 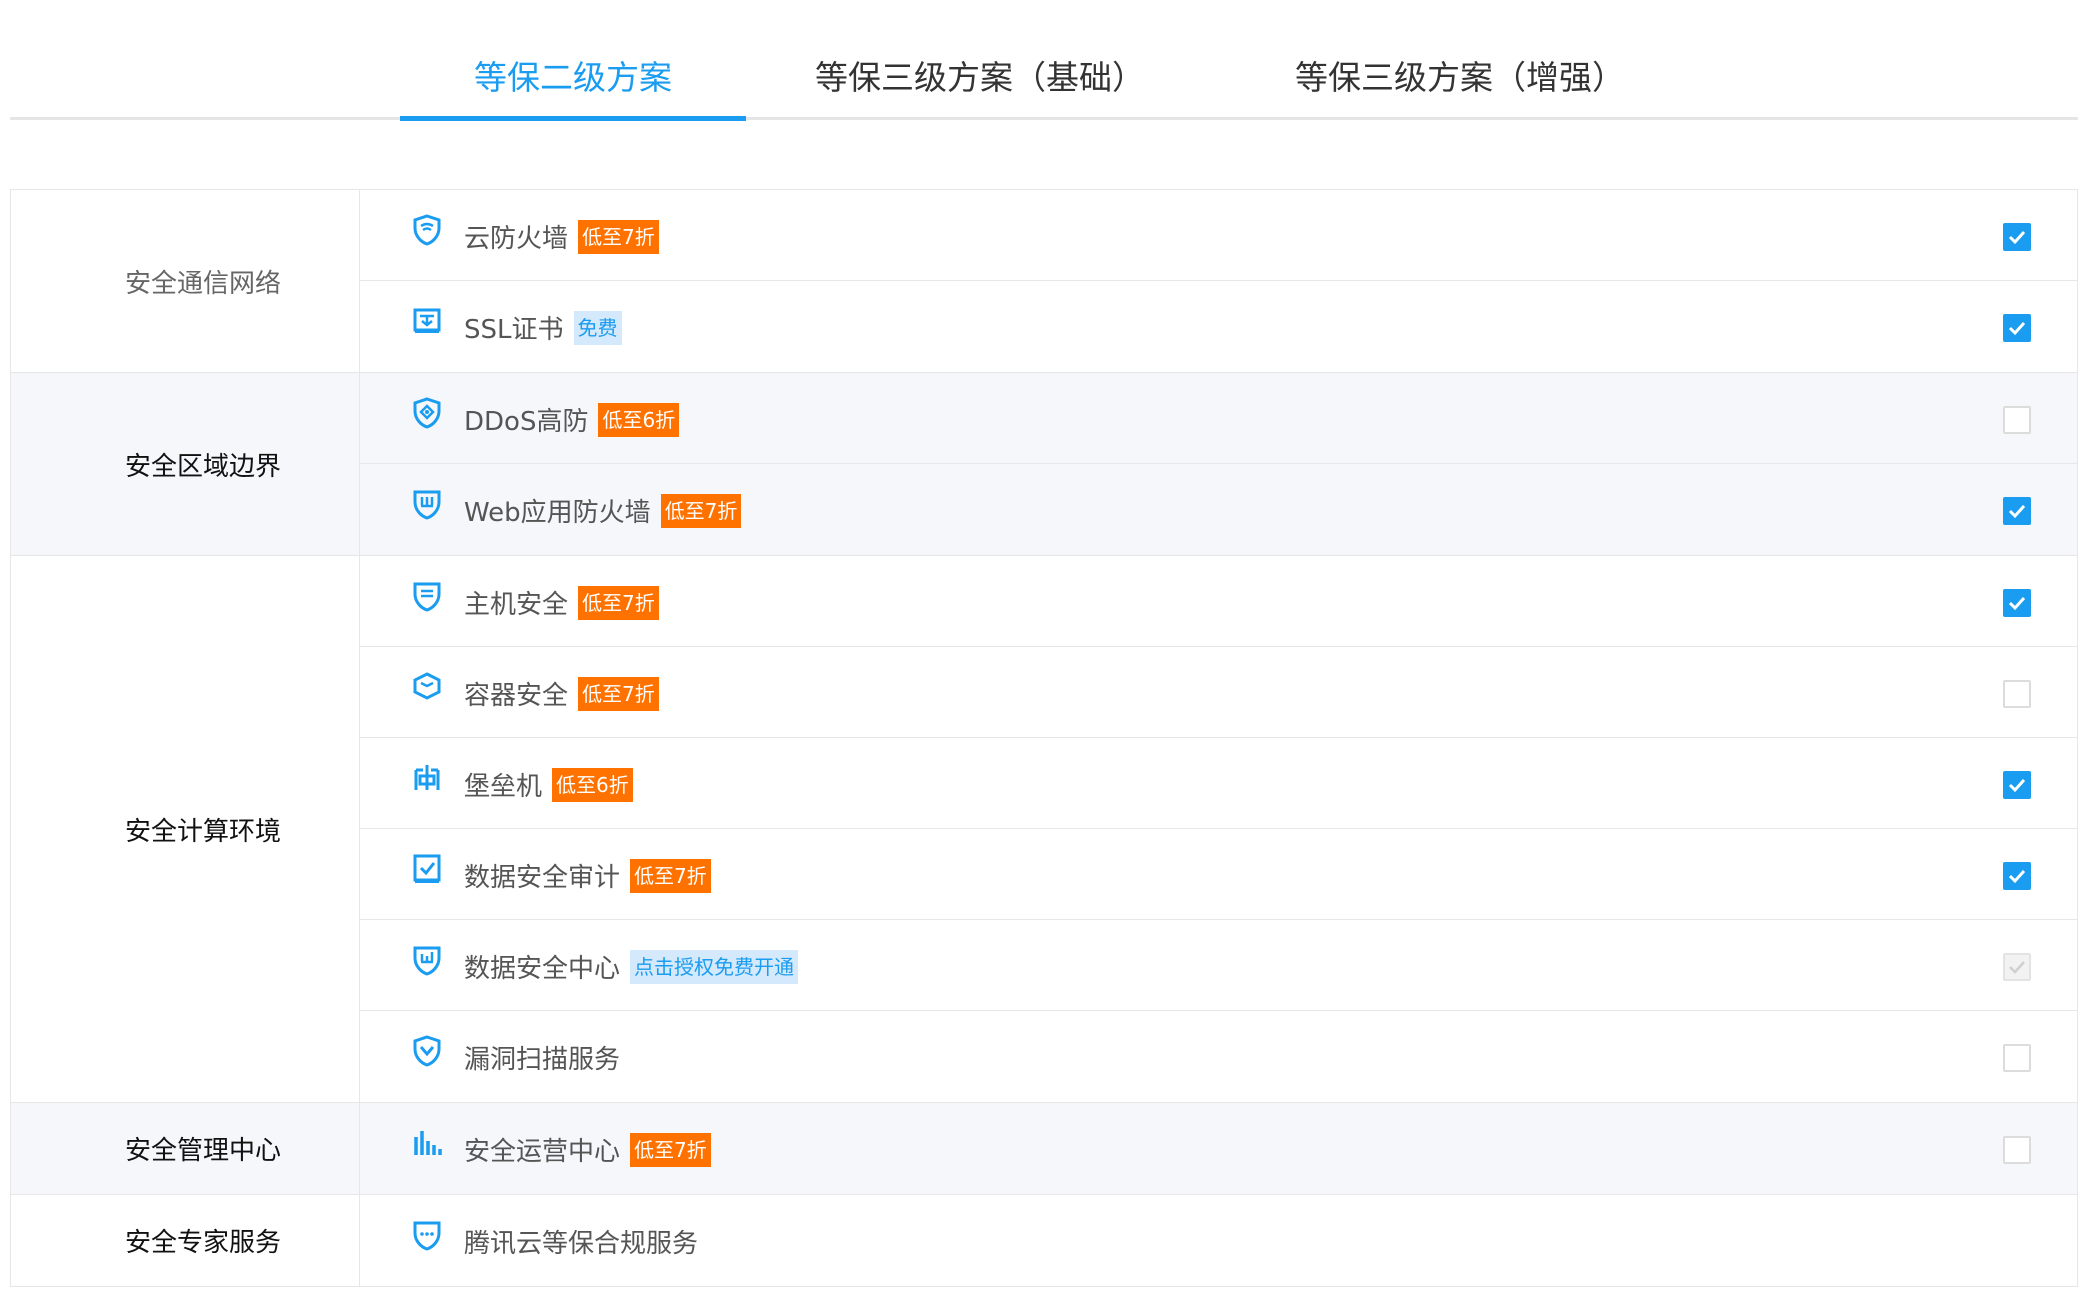 I want to click on product-row: 腾讯云等保合规服务, so click(x=1218, y=1240).